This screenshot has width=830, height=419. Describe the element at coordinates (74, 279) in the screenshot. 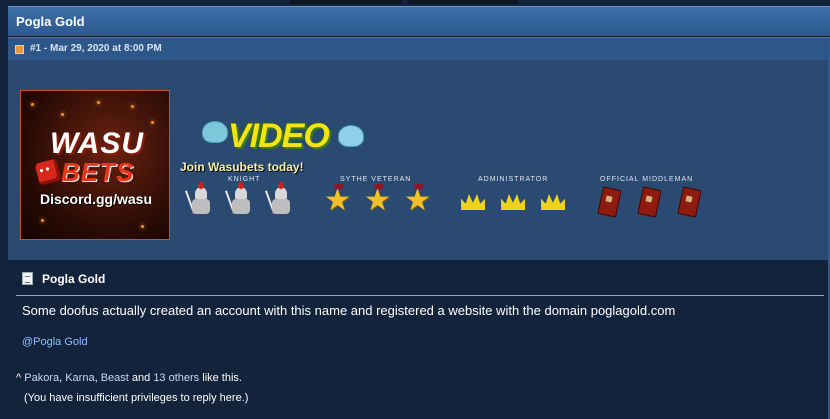

I see `post-title: Pogla Gold` at that location.